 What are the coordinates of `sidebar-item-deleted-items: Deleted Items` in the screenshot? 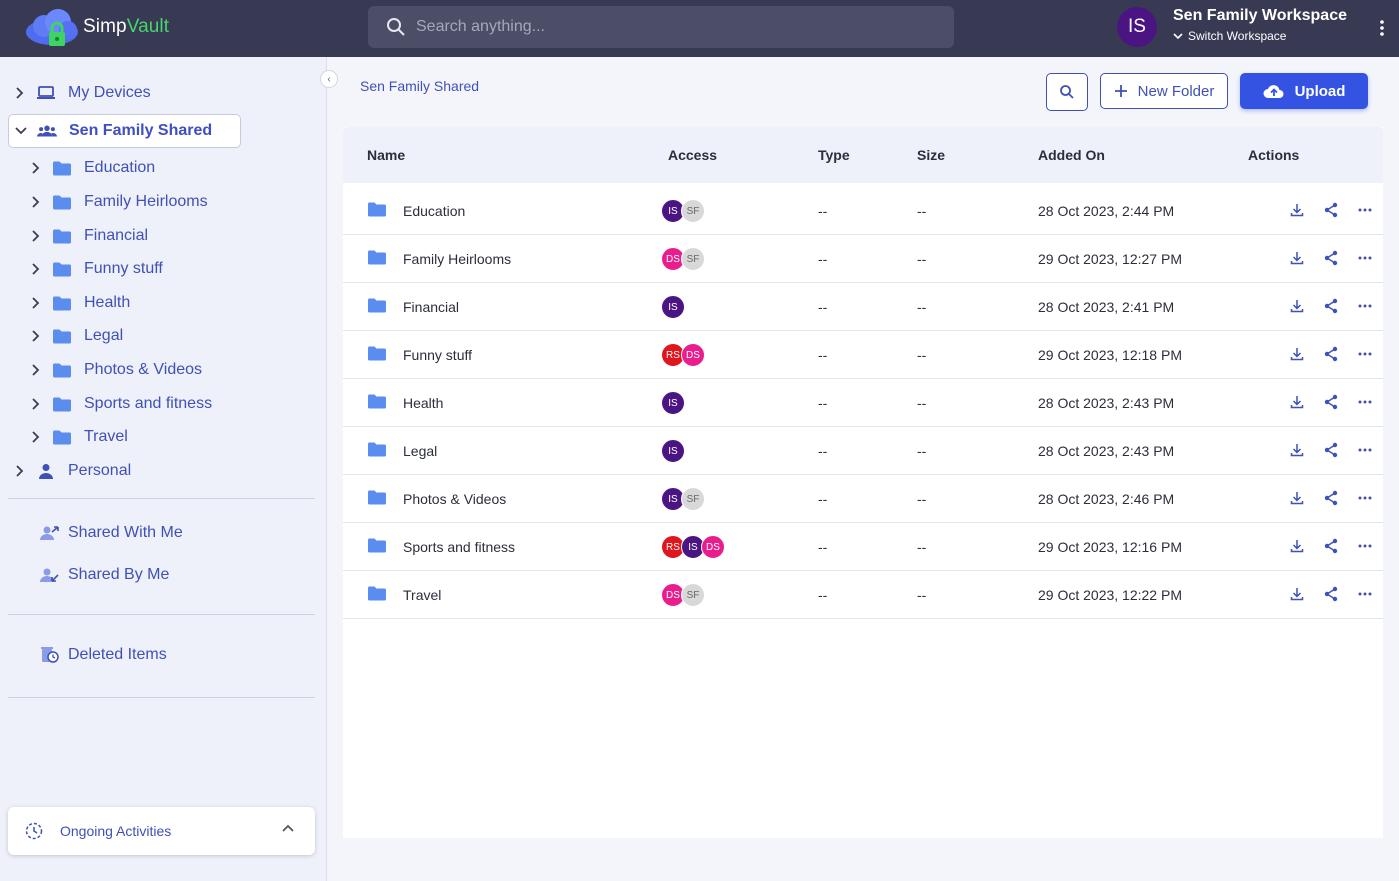 It's located at (103, 655).